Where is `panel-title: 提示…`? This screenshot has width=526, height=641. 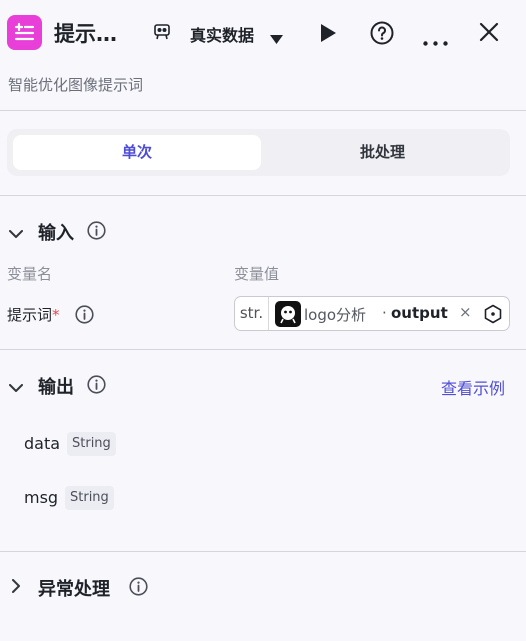 panel-title: 提示… is located at coordinates (93, 33).